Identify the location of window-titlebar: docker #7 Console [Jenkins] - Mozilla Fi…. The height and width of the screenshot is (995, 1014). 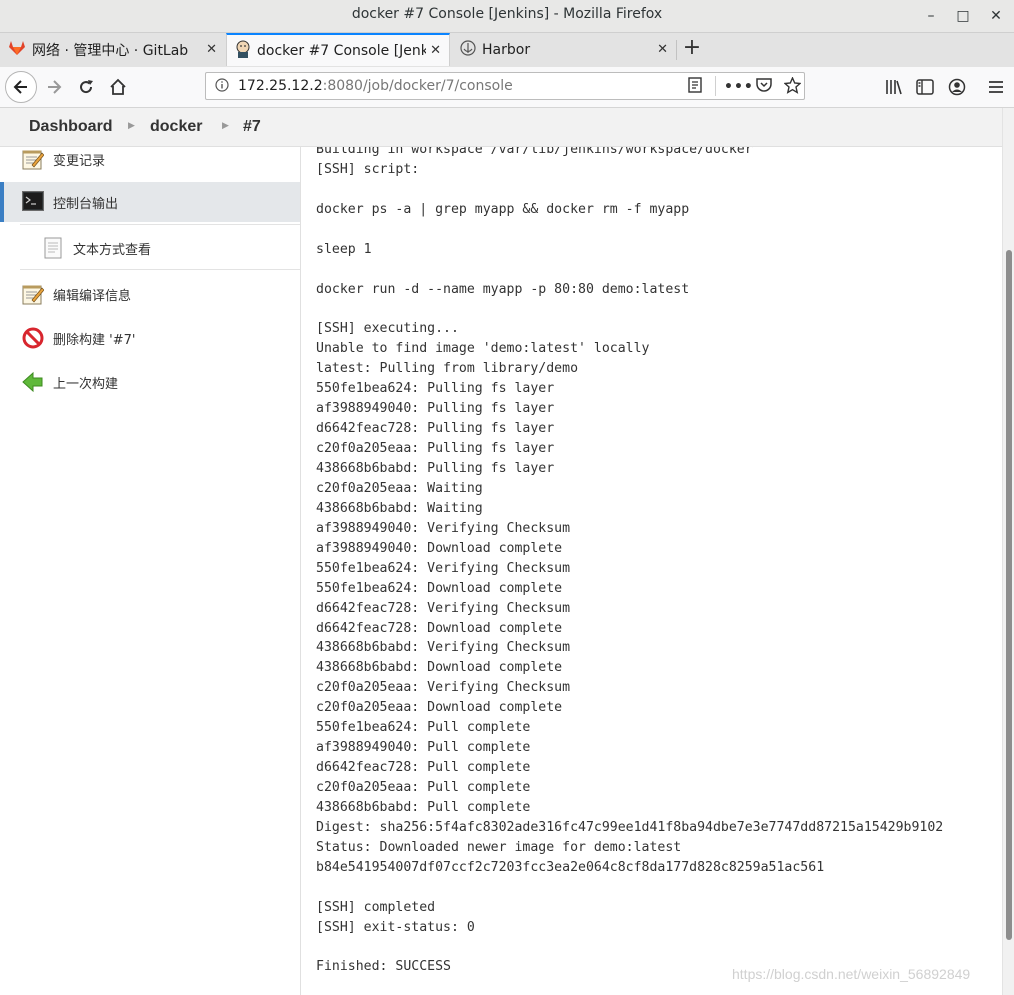
(507, 16).